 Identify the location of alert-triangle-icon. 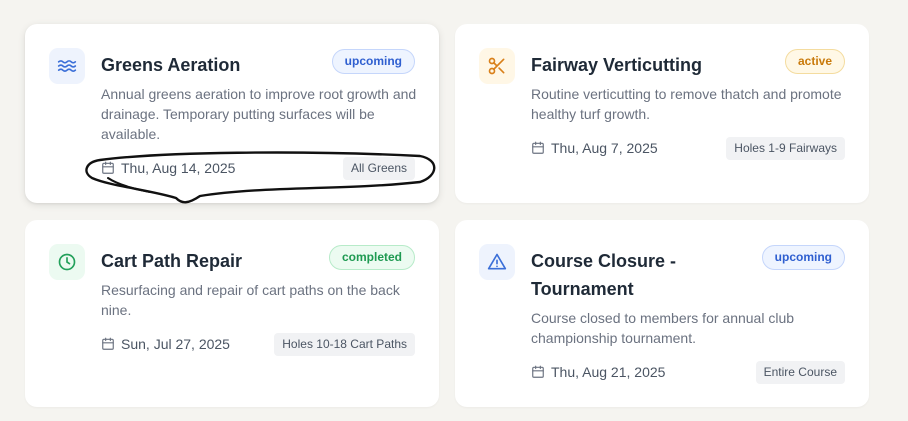
(497, 262).